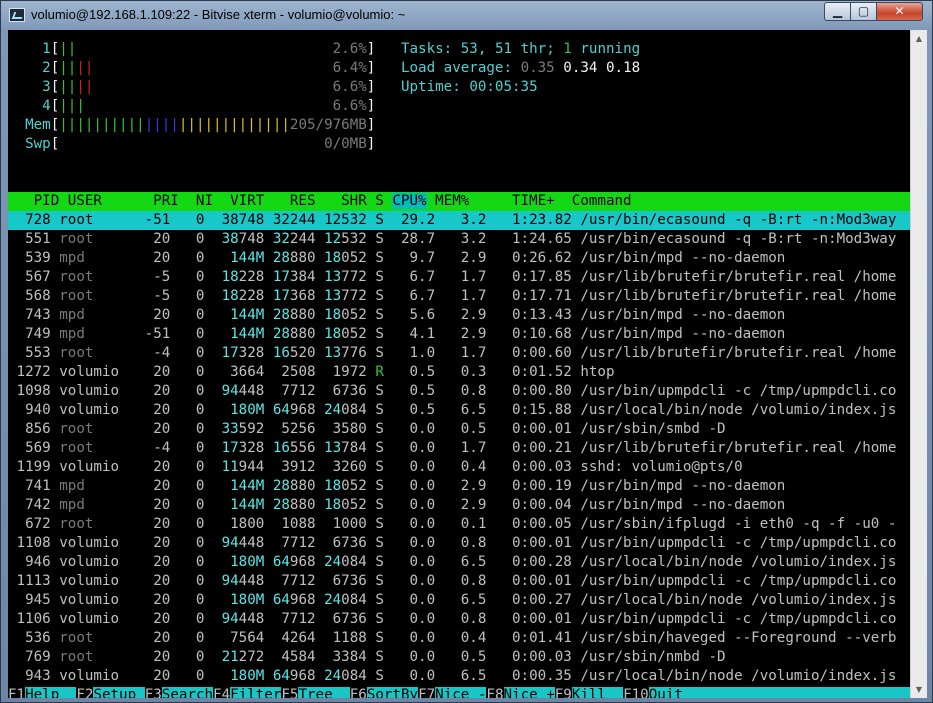  I want to click on time-cell: 0:00.01, so click(529, 619).